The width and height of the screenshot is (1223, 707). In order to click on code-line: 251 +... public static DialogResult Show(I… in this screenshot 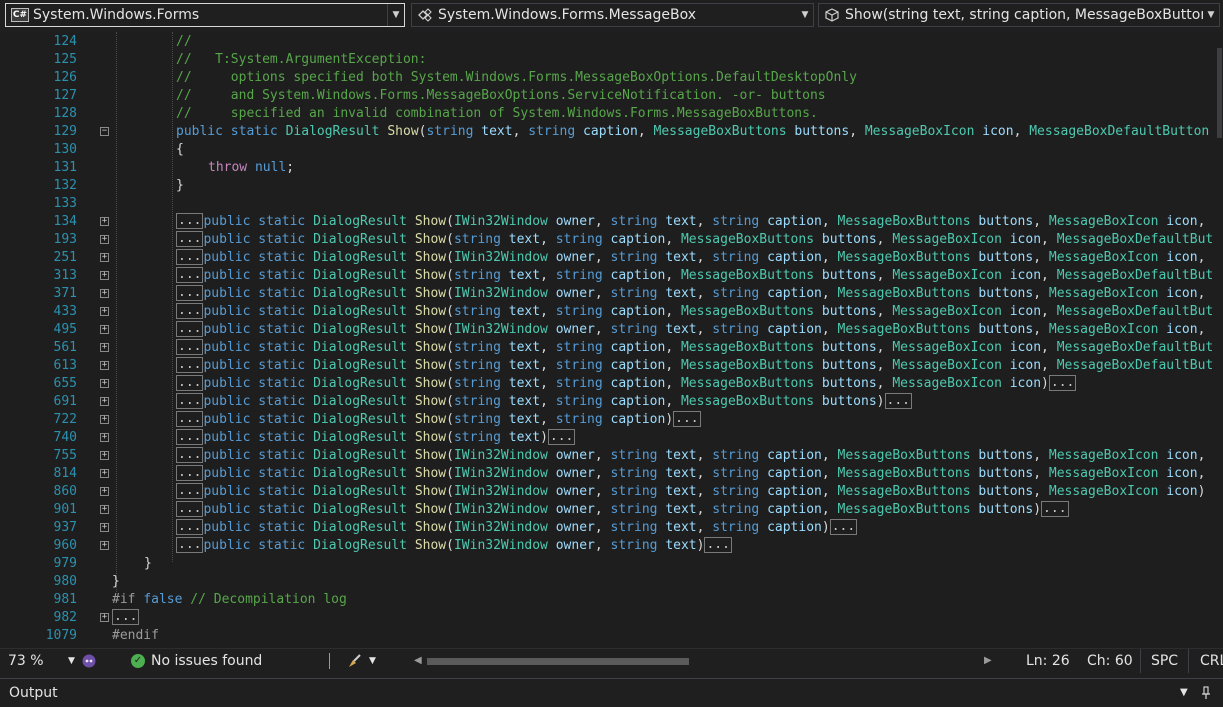, I will do `click(610, 258)`.